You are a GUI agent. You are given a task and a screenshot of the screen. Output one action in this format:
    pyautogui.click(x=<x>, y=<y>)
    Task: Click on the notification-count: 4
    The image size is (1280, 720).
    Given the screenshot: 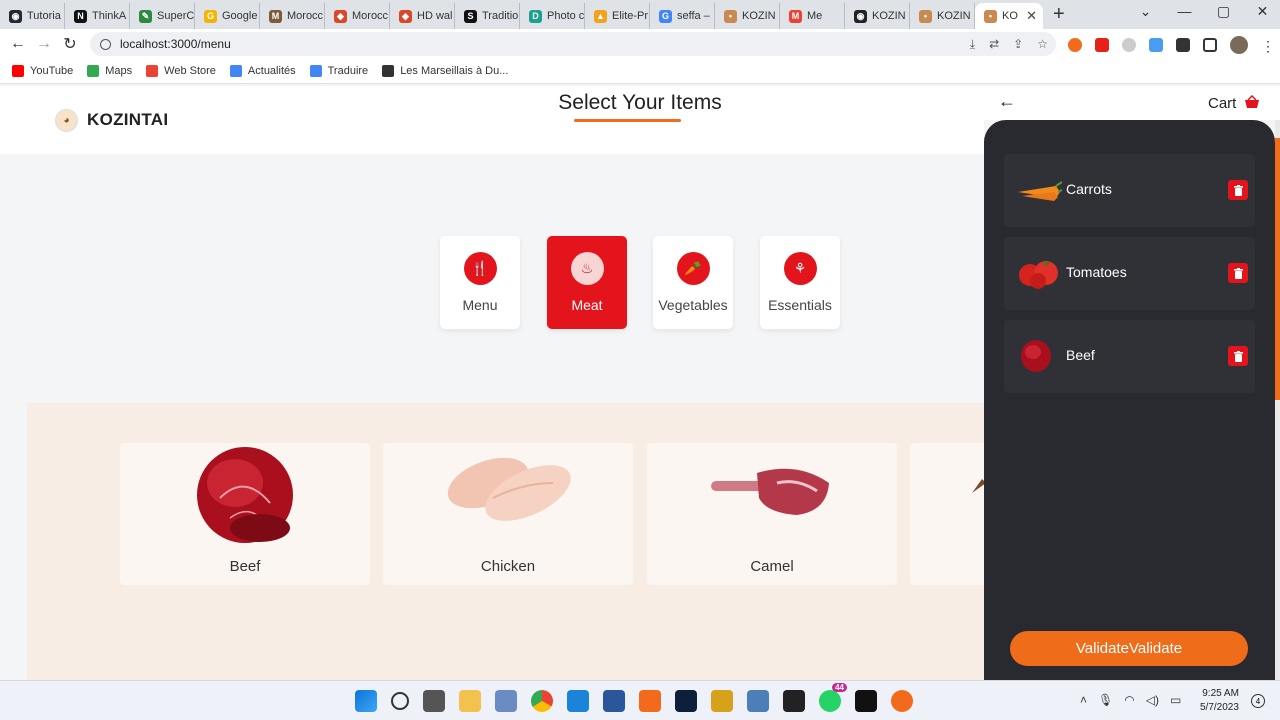 What is the action you would take?
    pyautogui.click(x=1258, y=701)
    